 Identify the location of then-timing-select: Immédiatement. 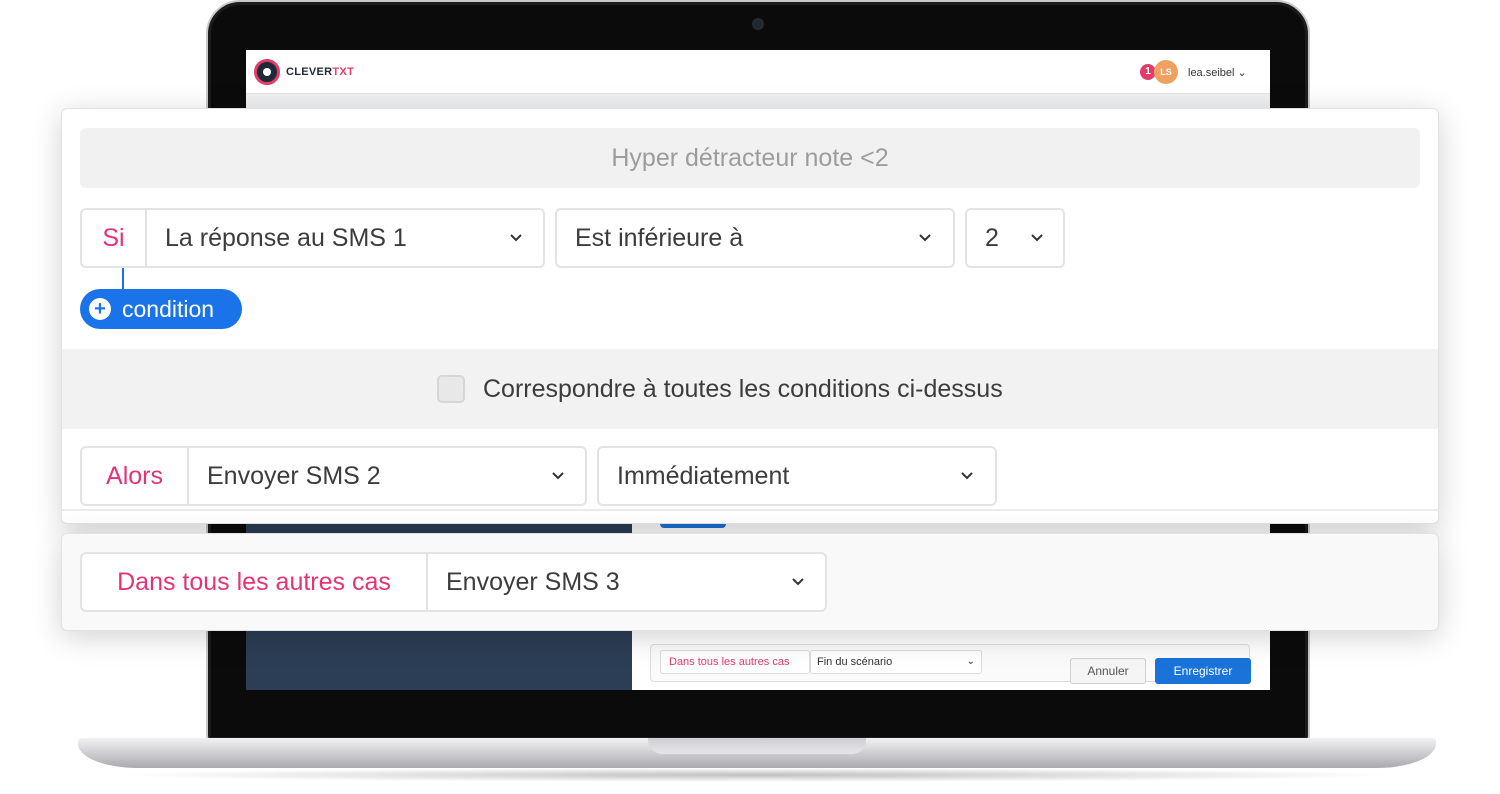
(797, 476).